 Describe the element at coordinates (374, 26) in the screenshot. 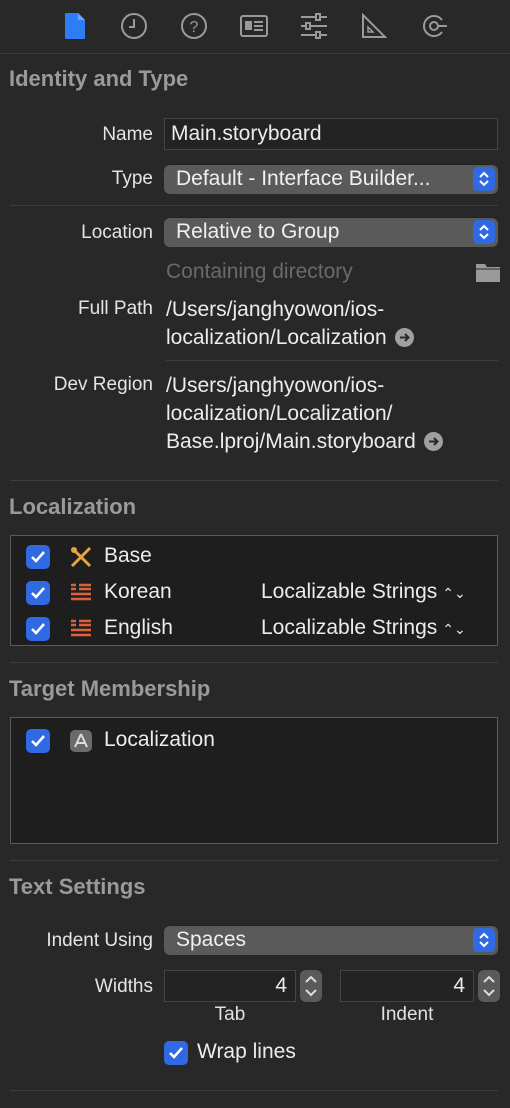

I see `ruler-icon` at that location.